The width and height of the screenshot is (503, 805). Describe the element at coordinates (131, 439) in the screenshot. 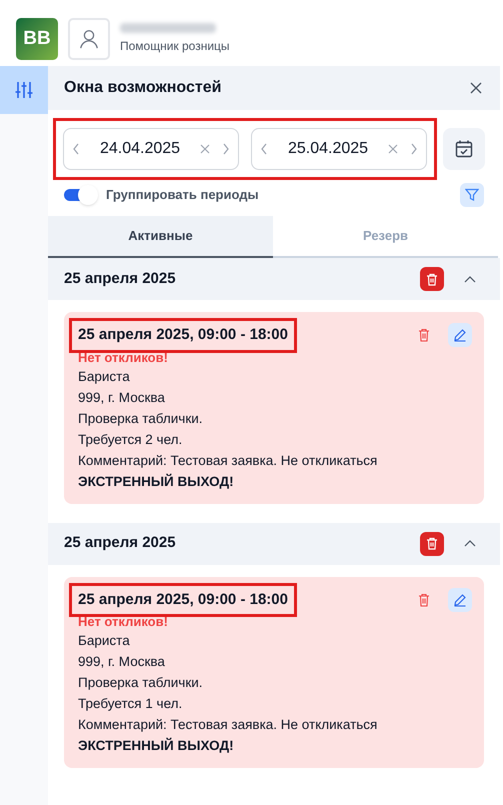

I see `detail-line: Требуется 2 чел.` at that location.